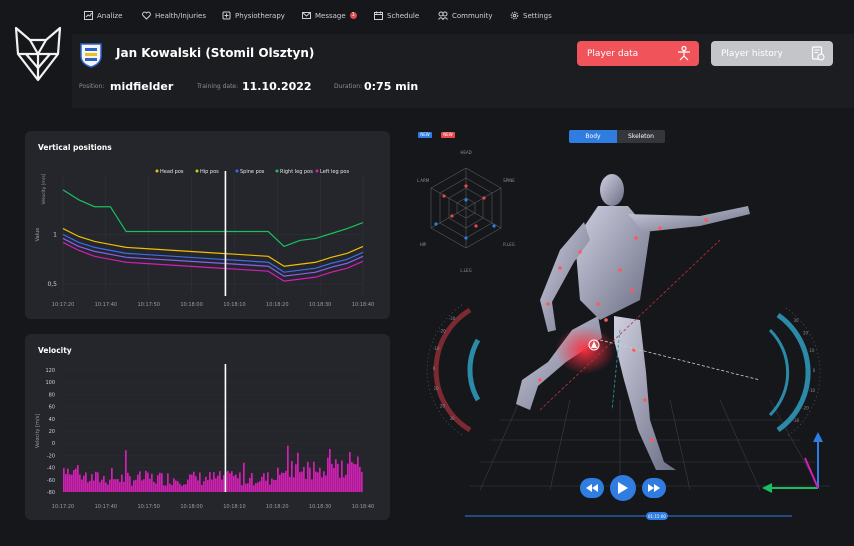 The image size is (854, 546). What do you see at coordinates (592, 488) in the screenshot?
I see `rewind-button` at bounding box center [592, 488].